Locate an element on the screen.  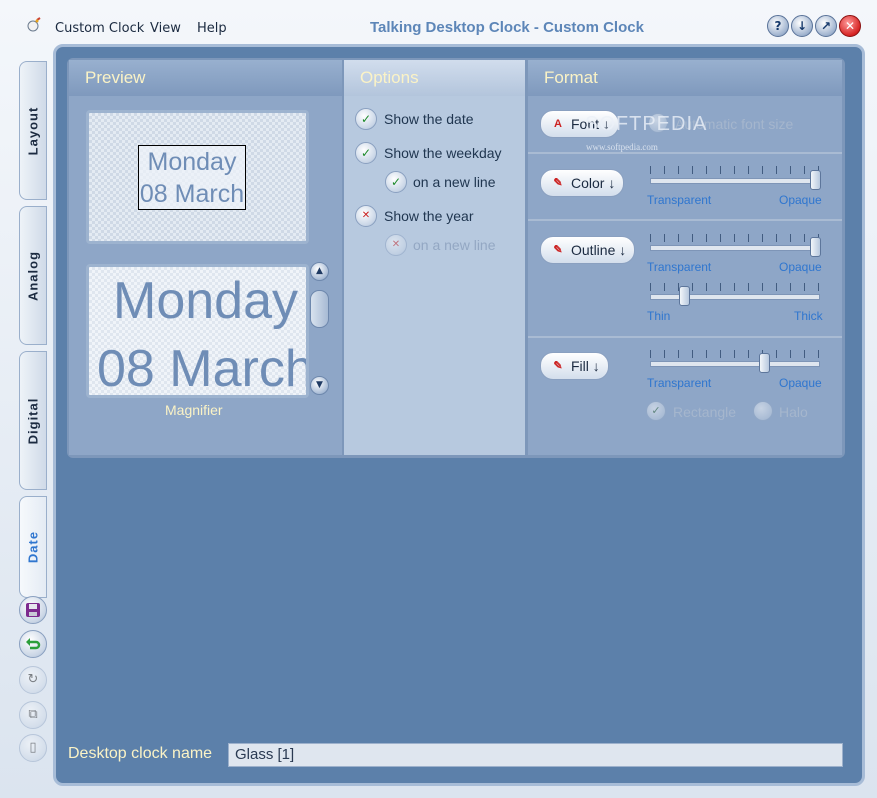
show-date-checkbox: ✓ is located at coordinates (366, 119).